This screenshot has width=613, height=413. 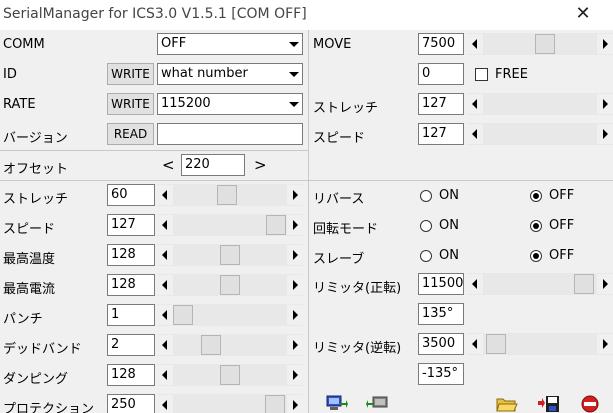 I want to click on slider-track, so click(x=540, y=104).